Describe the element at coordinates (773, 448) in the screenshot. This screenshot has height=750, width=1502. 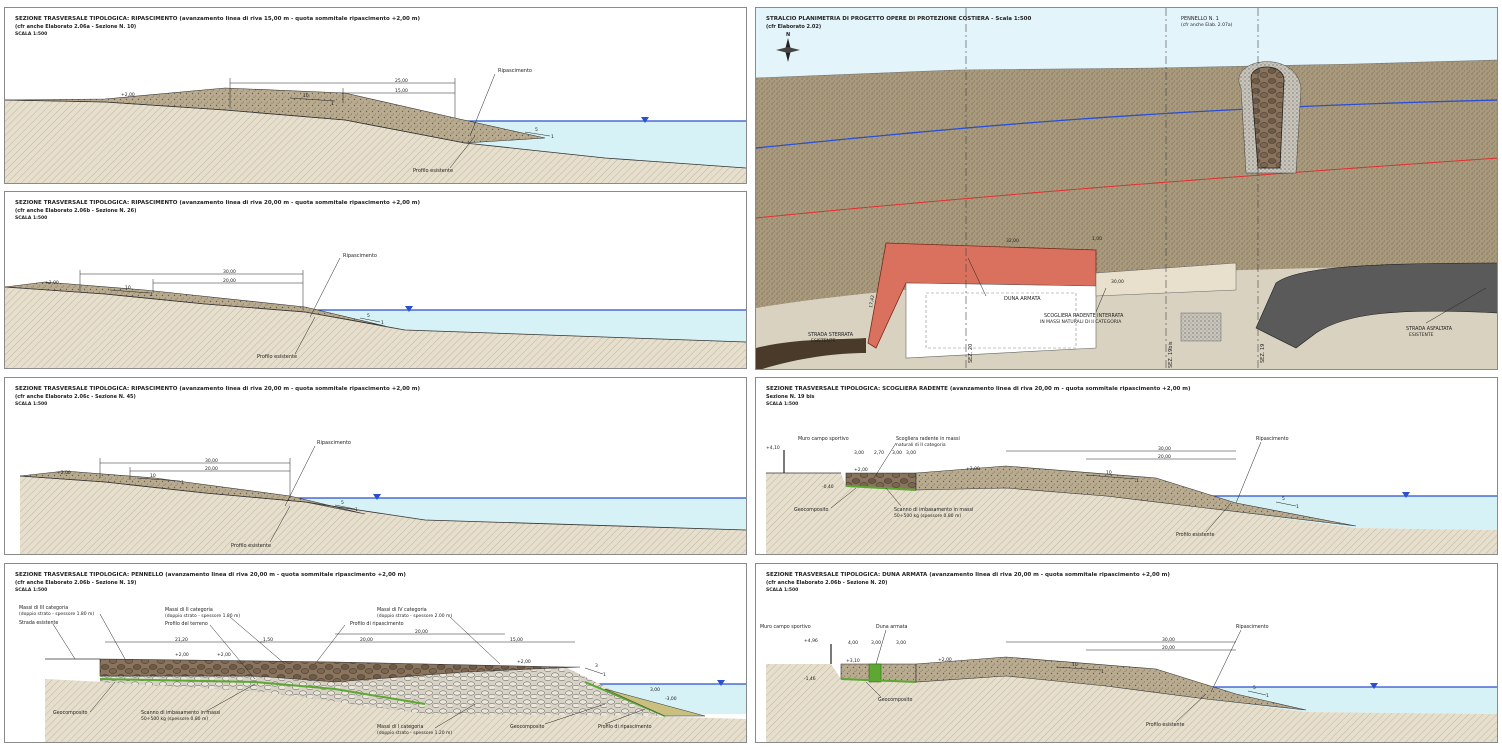
I see `elev-1: +4,10` at that location.